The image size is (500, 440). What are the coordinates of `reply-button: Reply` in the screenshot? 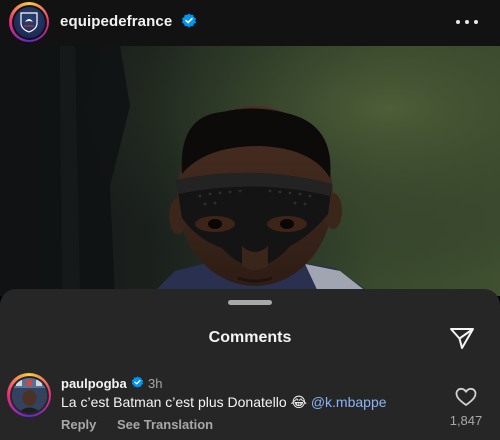 It's located at (78, 424).